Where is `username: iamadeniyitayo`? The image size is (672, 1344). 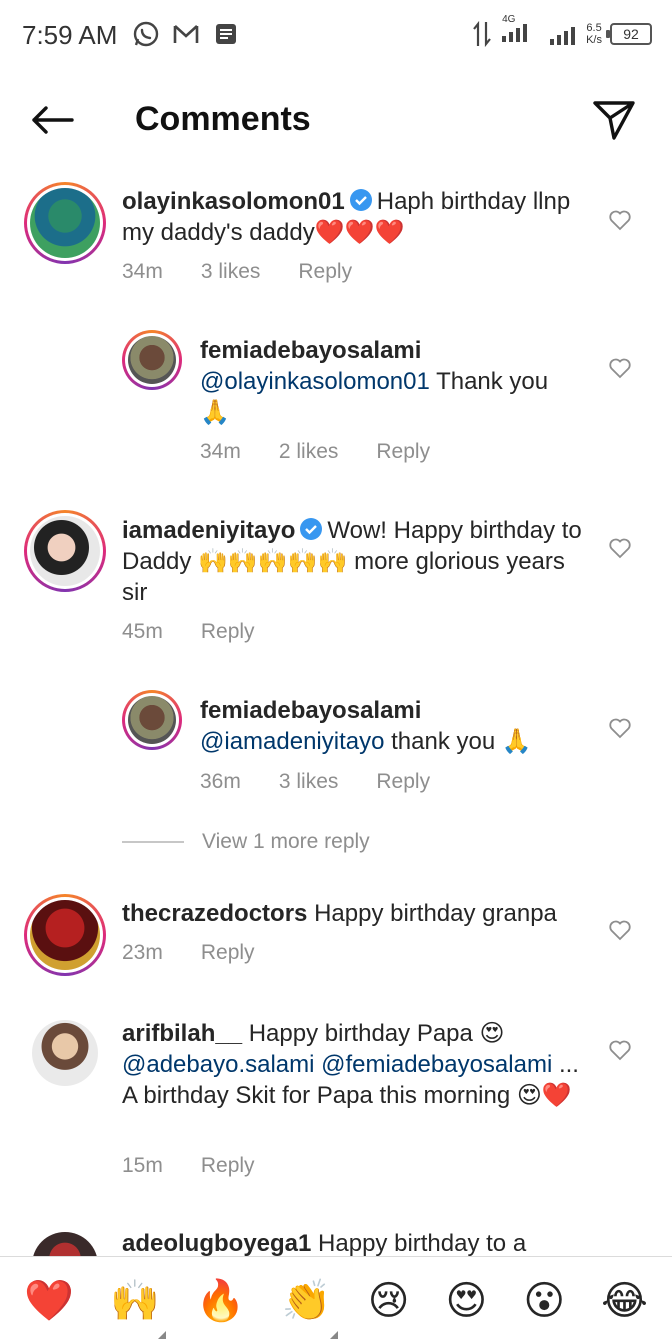 username: iamadeniyitayo is located at coordinates (208, 530).